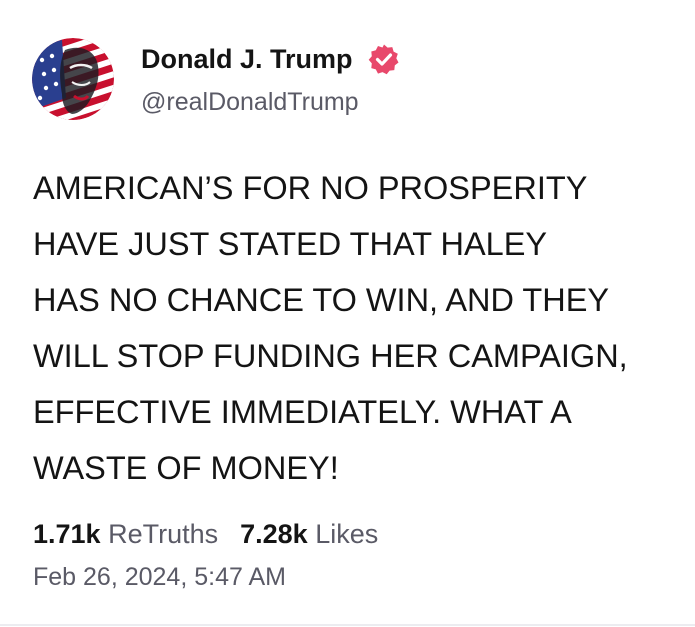 The height and width of the screenshot is (627, 695). I want to click on retruths-label: ReTruths, so click(163, 534).